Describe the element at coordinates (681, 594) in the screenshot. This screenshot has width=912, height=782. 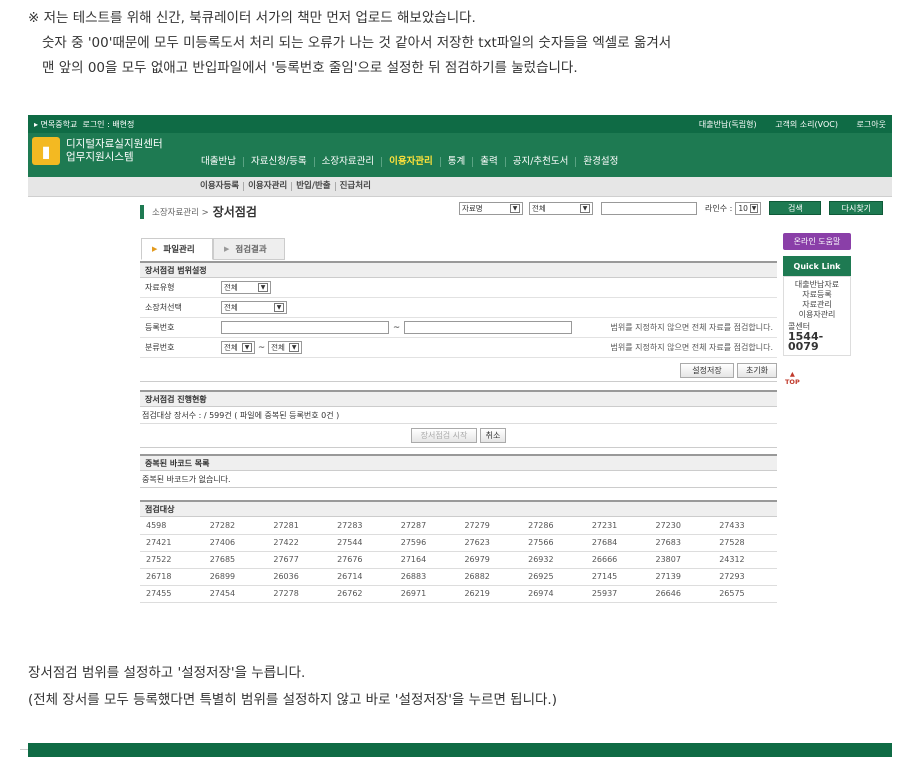
I see `table-cell: 26646` at that location.